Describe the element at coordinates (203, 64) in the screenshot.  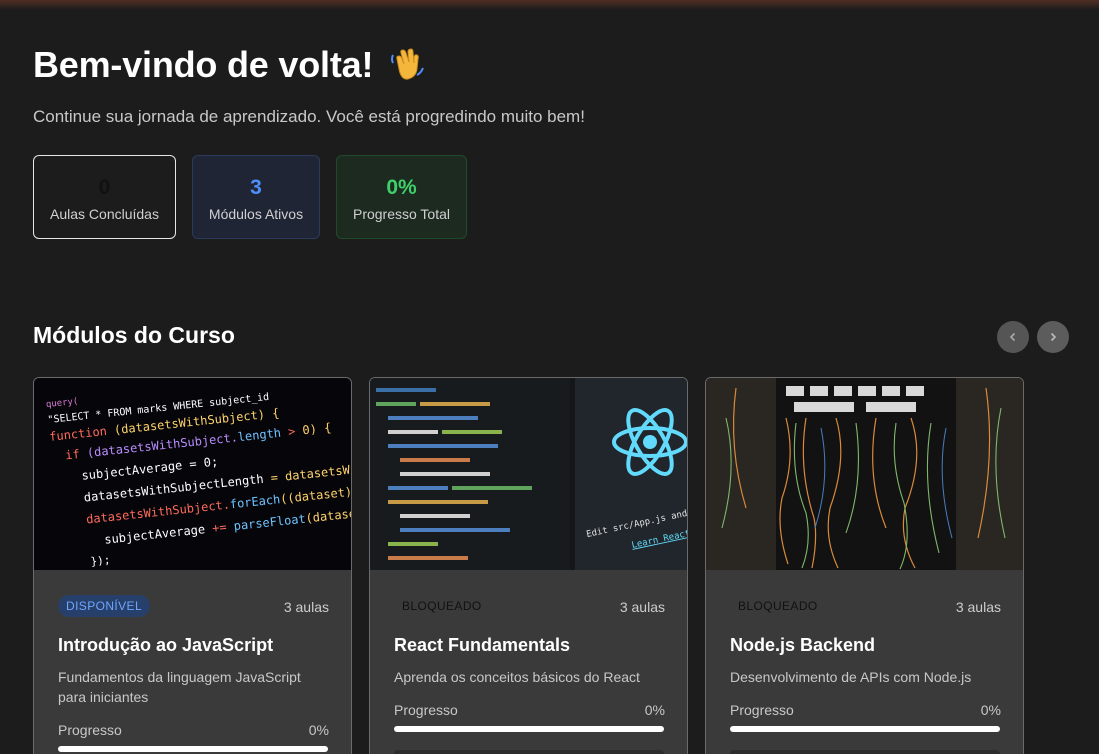
I see `welcome-text: Bem-vindo de volta!` at that location.